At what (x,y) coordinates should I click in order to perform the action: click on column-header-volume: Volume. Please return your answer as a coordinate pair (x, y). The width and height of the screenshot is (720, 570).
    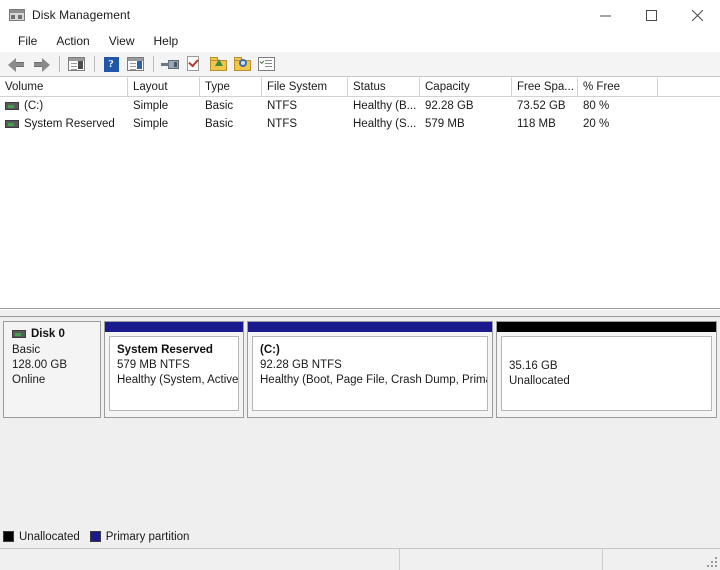
    Looking at the image, I should click on (64, 86).